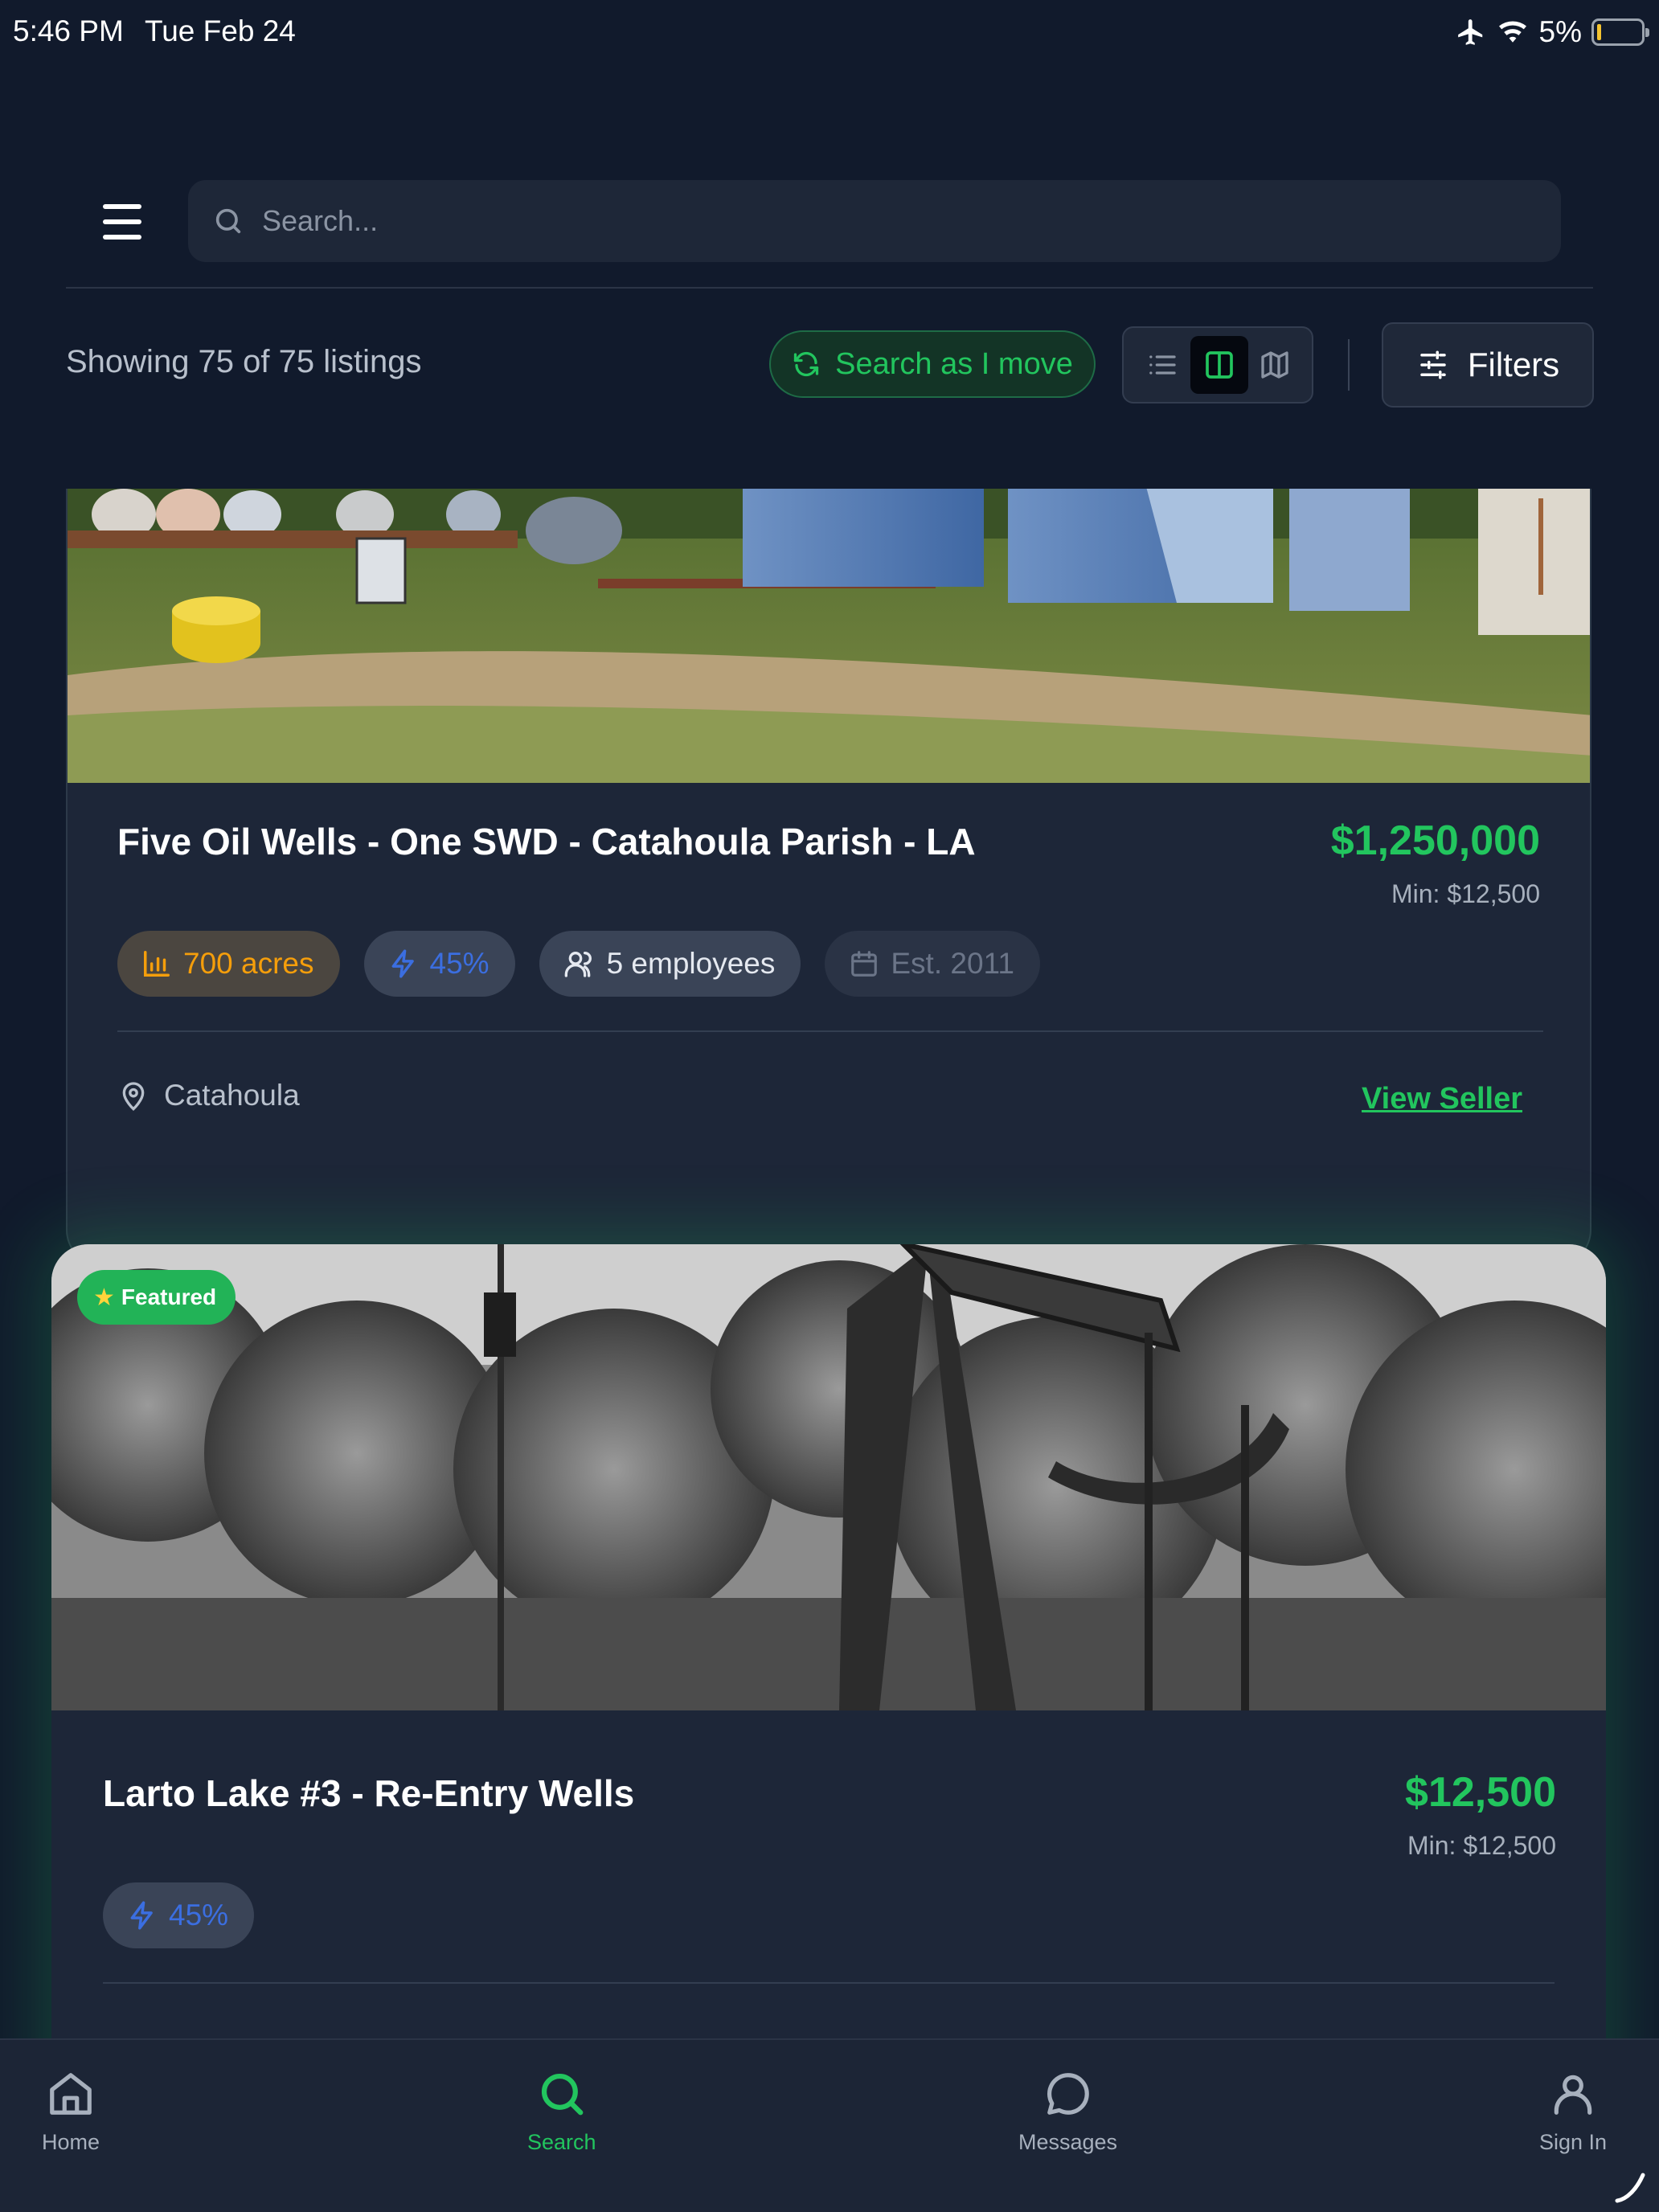 Image resolution: width=1659 pixels, height=2212 pixels. I want to click on users-icon, so click(578, 964).